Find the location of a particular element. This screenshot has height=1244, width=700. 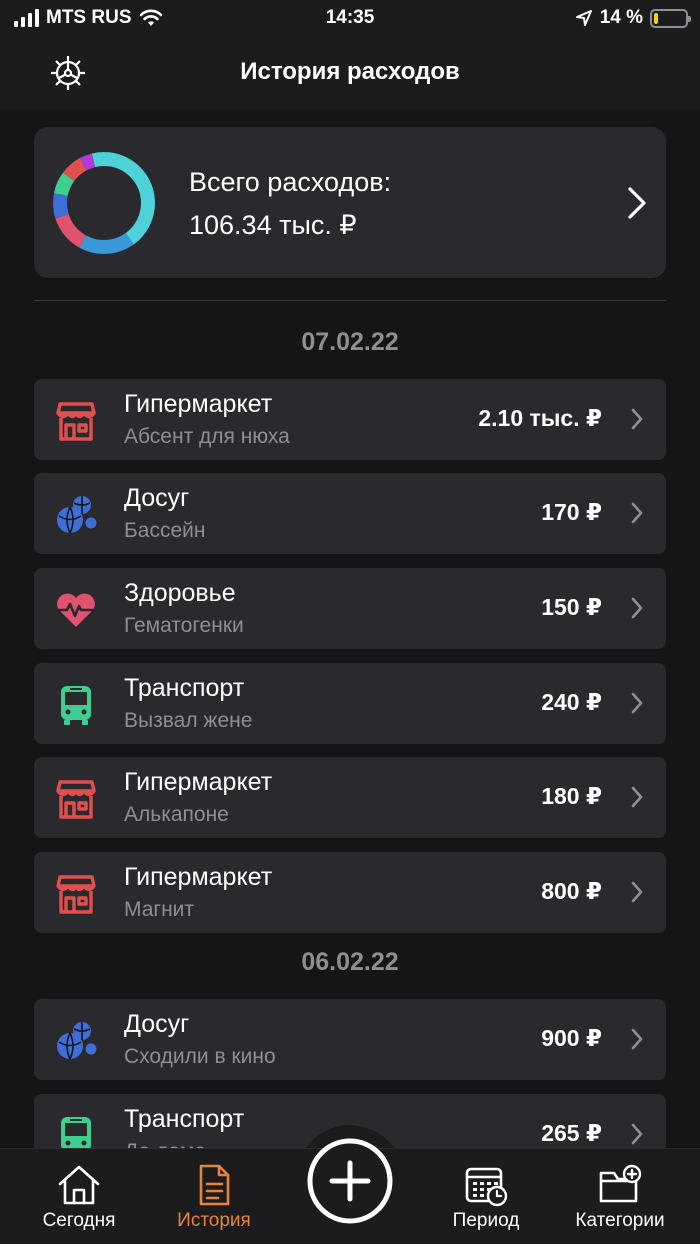

location-arrow-icon is located at coordinates (583, 18).